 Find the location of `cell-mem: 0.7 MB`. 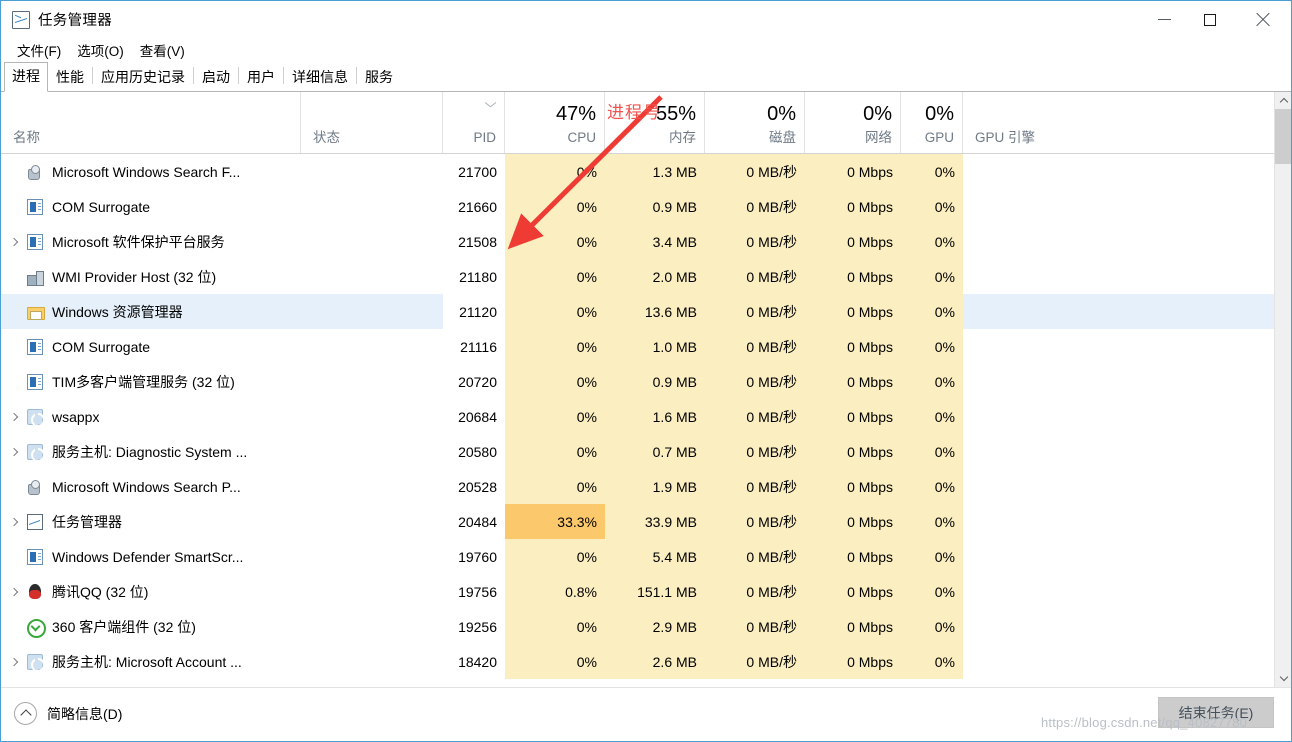

cell-mem: 0.7 MB is located at coordinates (655, 451).